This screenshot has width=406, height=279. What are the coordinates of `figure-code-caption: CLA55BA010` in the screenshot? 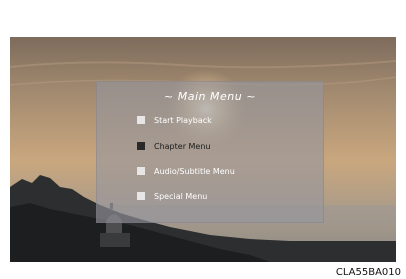 It's located at (368, 272).